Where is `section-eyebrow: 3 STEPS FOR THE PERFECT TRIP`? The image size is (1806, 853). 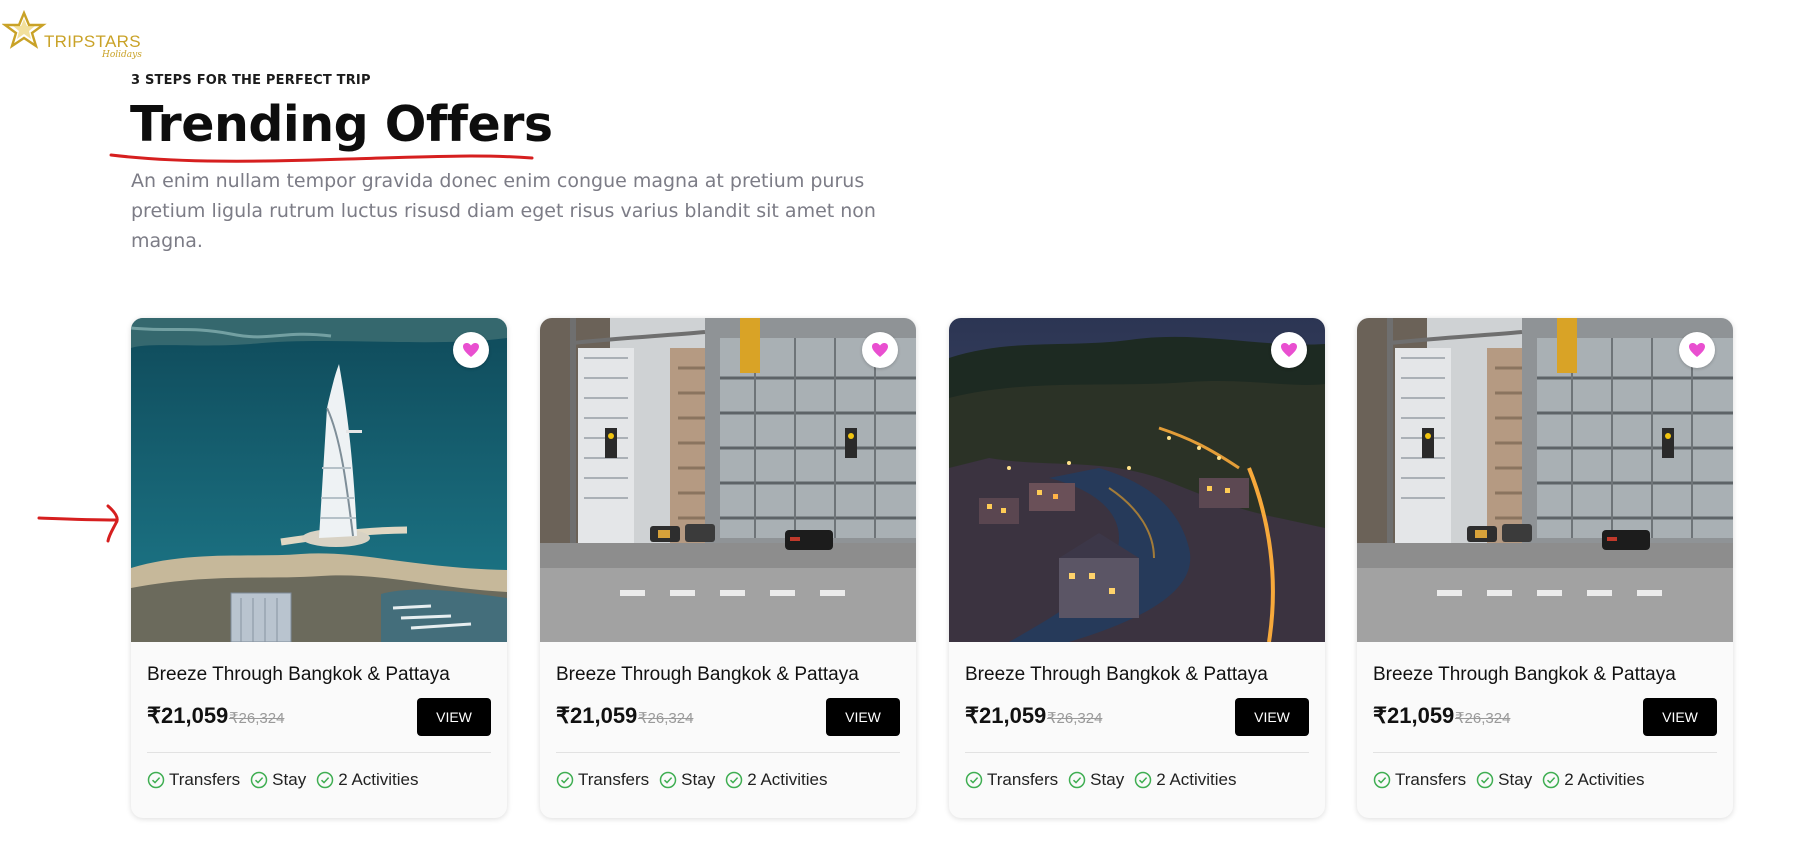
section-eyebrow: 3 STEPS FOR THE PERFECT TRIP is located at coordinates (251, 80).